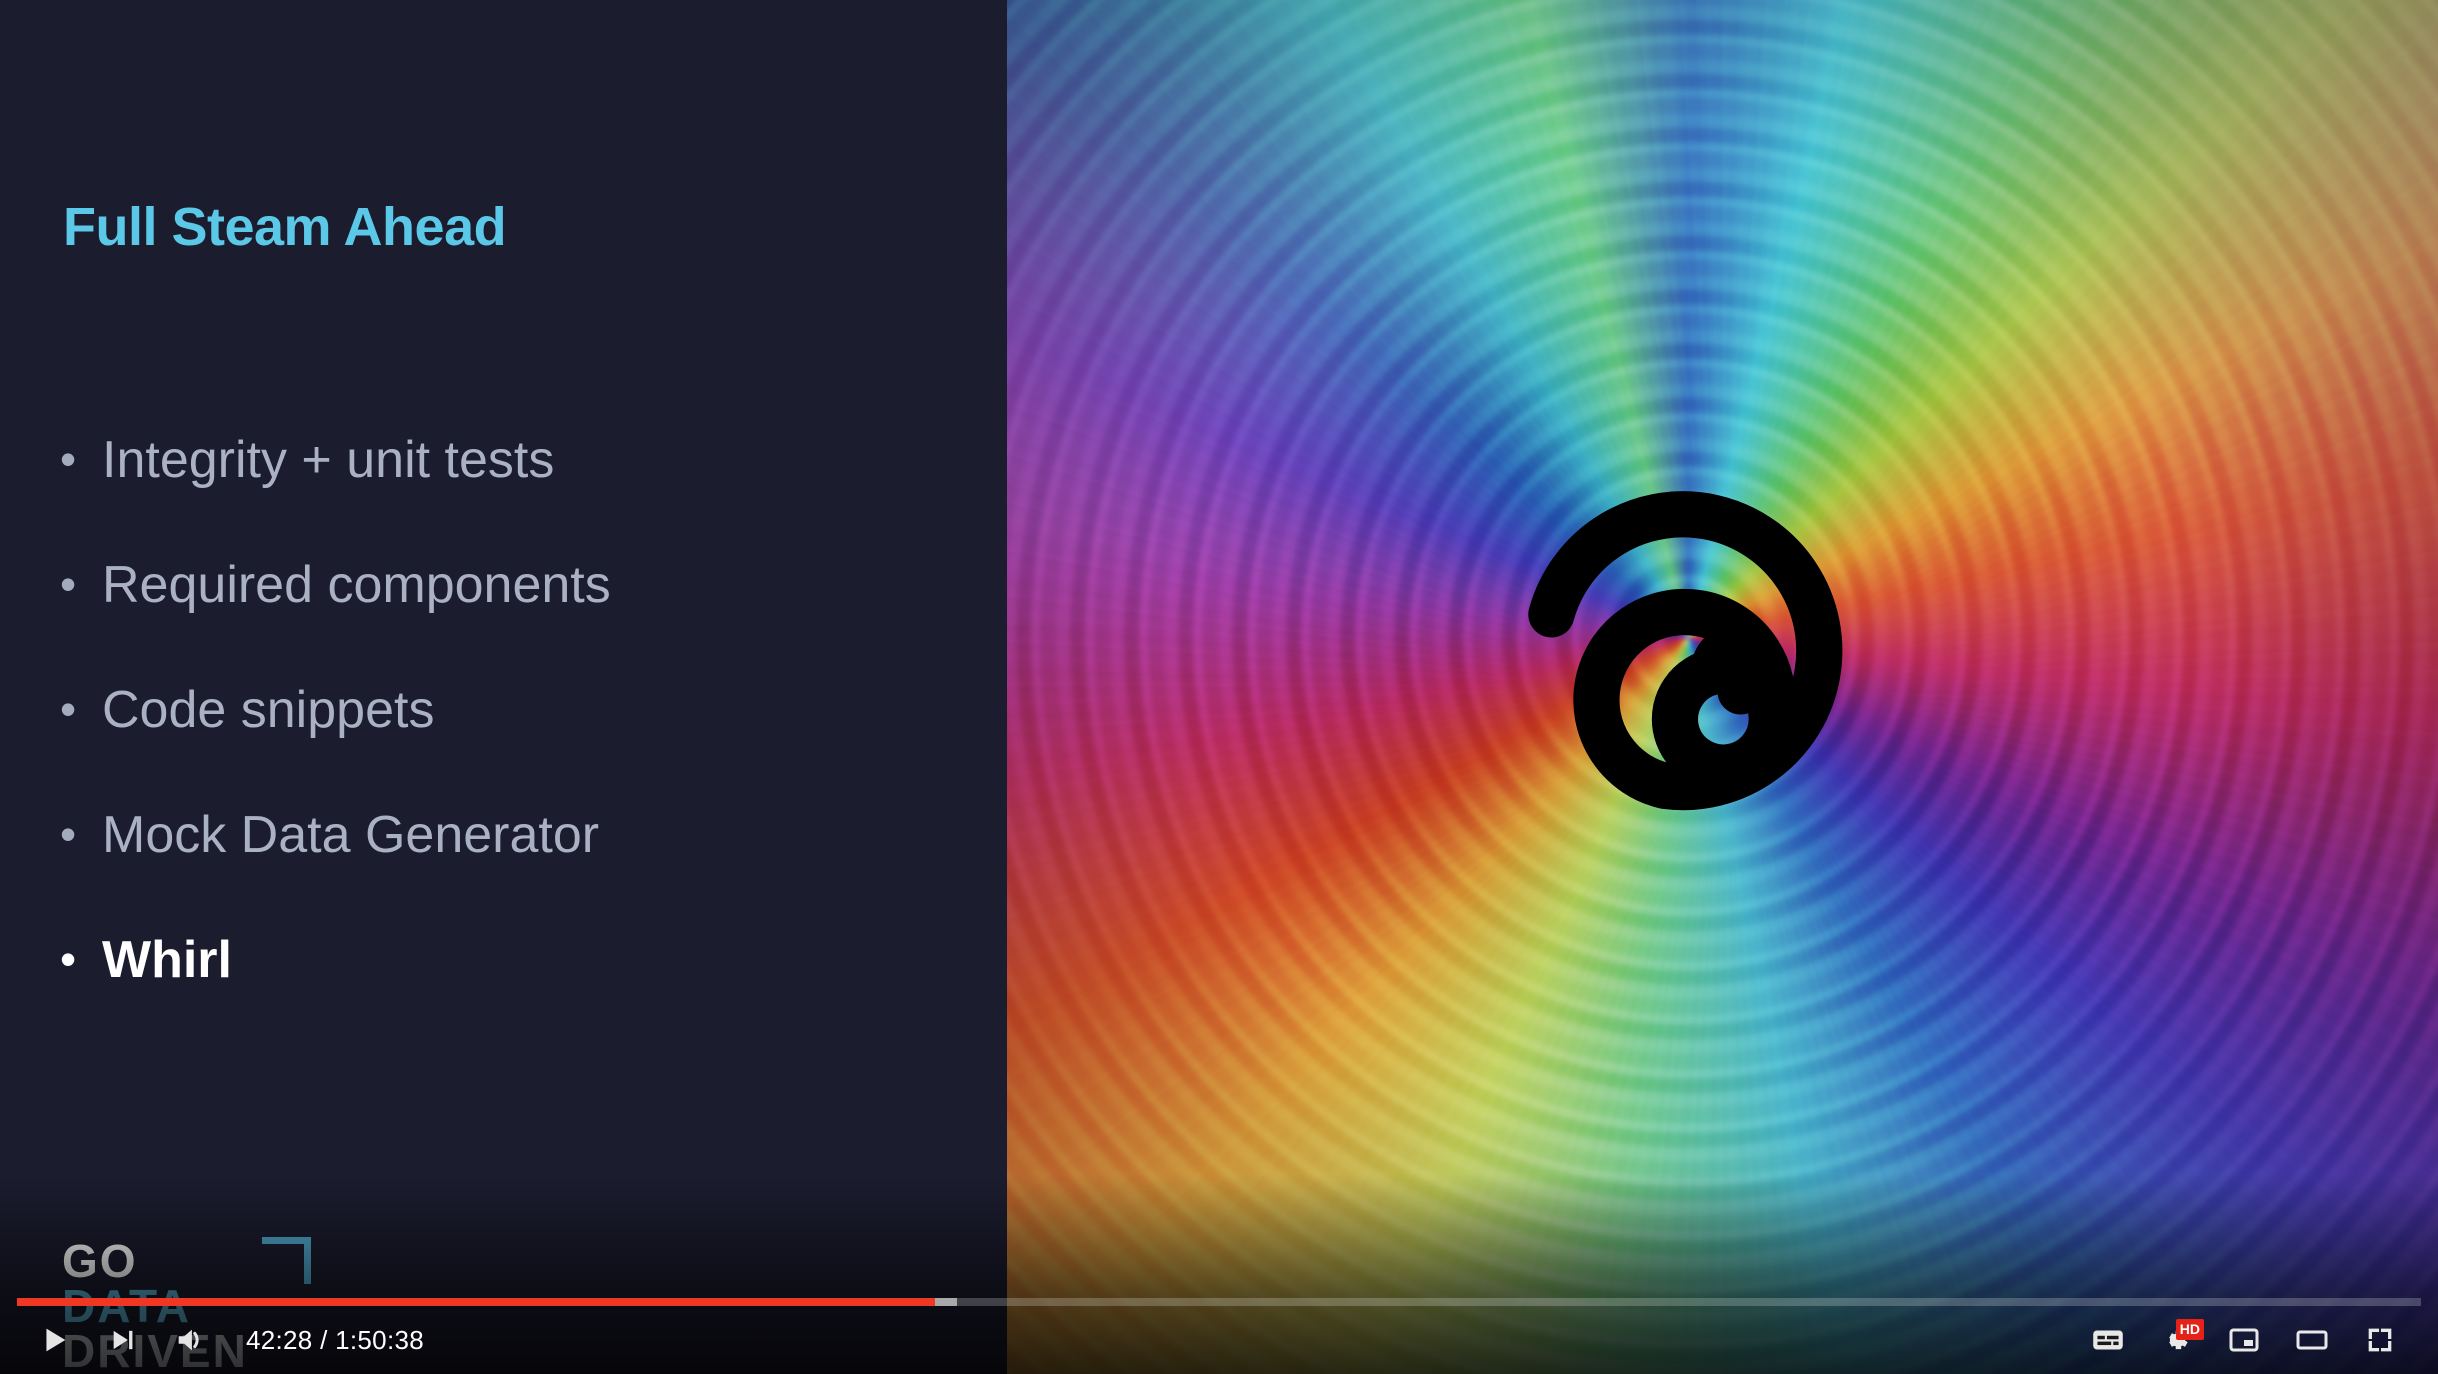  What do you see at coordinates (1219, 1302) in the screenshot?
I see `progress-bar` at bounding box center [1219, 1302].